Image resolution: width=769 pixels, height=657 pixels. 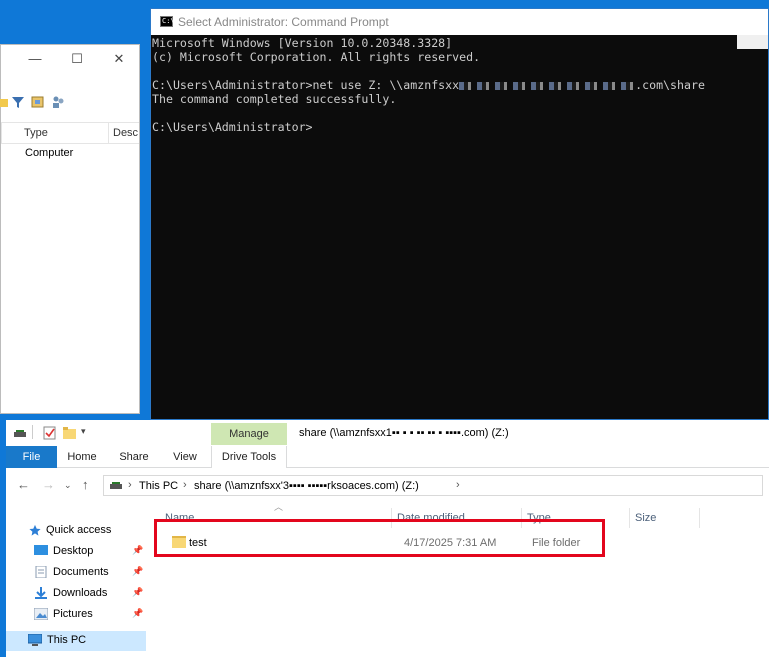 I want to click on cmd-title-bar: C:\ Select Administrator: Command Prompt, so click(x=459, y=22).